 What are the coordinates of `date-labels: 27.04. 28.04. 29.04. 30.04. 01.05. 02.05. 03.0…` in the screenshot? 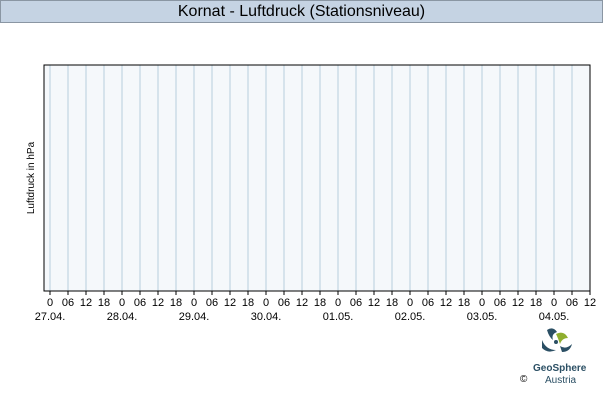 It's located at (302, 317).